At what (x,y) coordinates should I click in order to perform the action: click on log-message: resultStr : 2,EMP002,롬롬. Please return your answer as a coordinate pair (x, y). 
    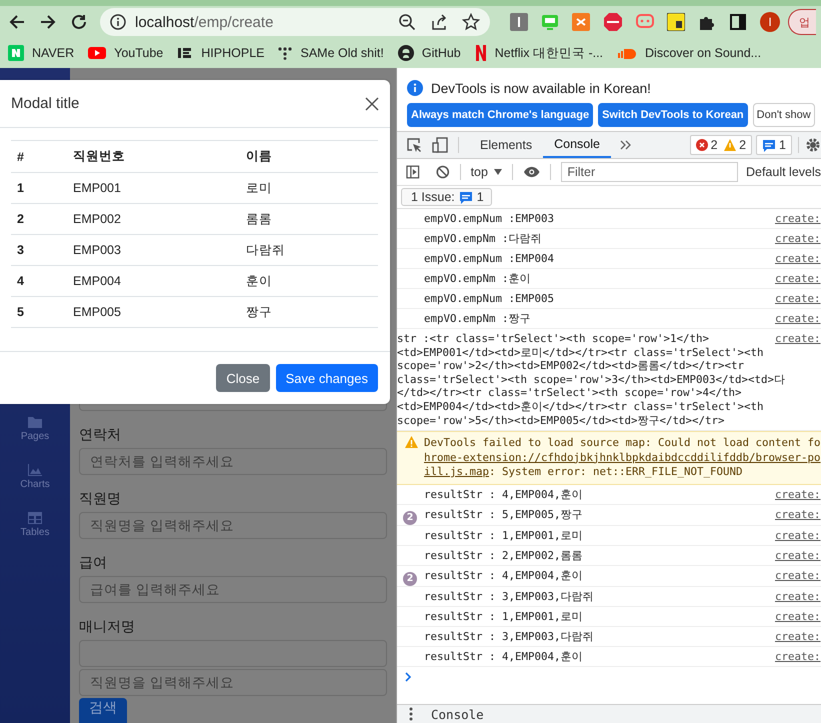
    Looking at the image, I should click on (503, 555).